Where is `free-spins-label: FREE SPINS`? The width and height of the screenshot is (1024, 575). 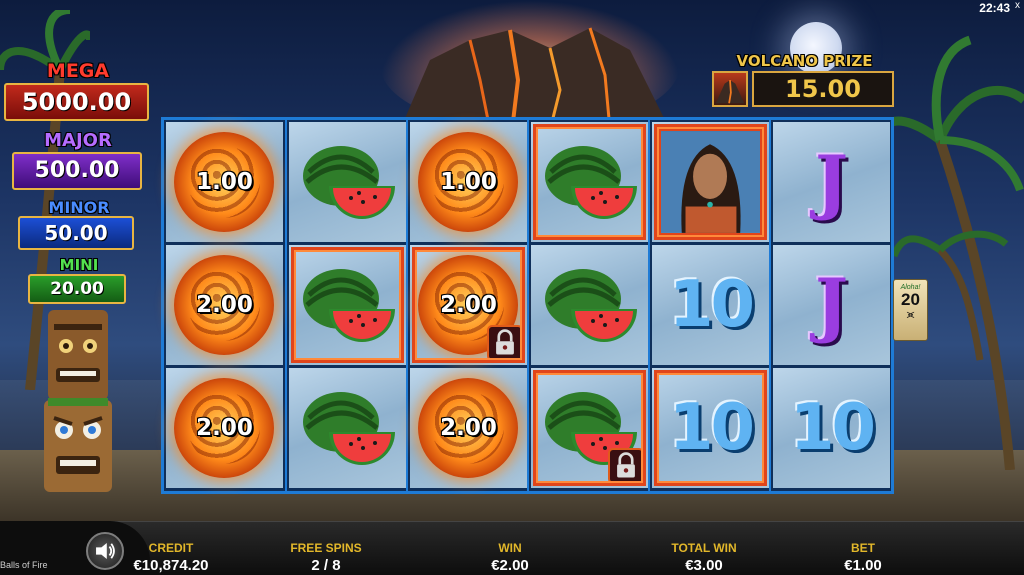 free-spins-label: FREE SPINS is located at coordinates (326, 548).